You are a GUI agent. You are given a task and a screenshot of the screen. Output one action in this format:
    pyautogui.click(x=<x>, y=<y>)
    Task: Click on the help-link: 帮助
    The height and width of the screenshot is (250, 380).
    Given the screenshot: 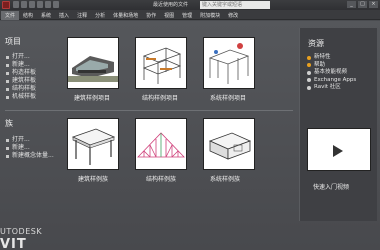 What is the action you would take?
    pyautogui.click(x=331, y=66)
    